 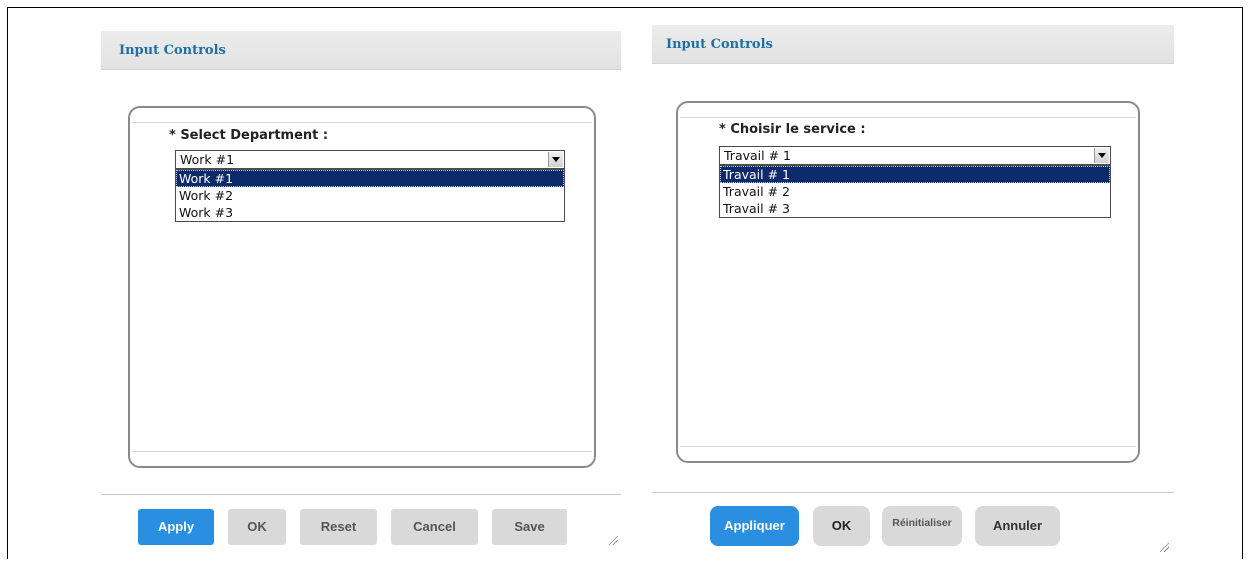 What do you see at coordinates (915, 174) in the screenshot?
I see `option-item: Travail # 1` at bounding box center [915, 174].